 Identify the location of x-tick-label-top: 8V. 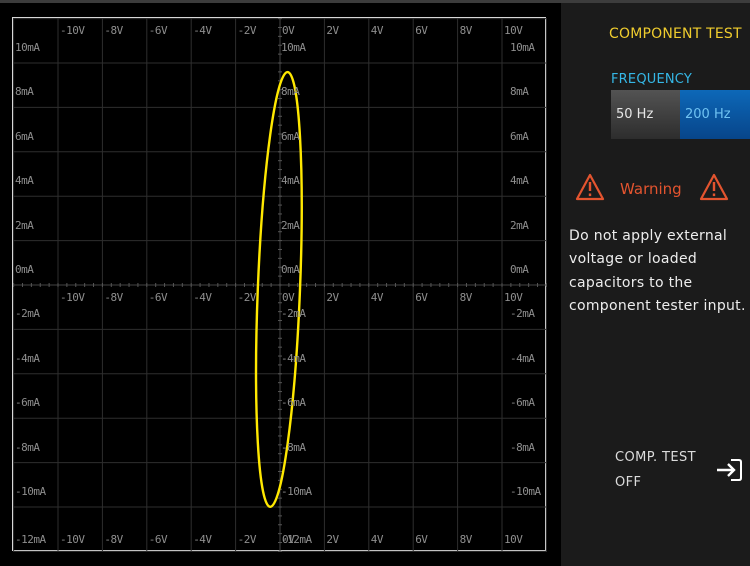
(466, 30).